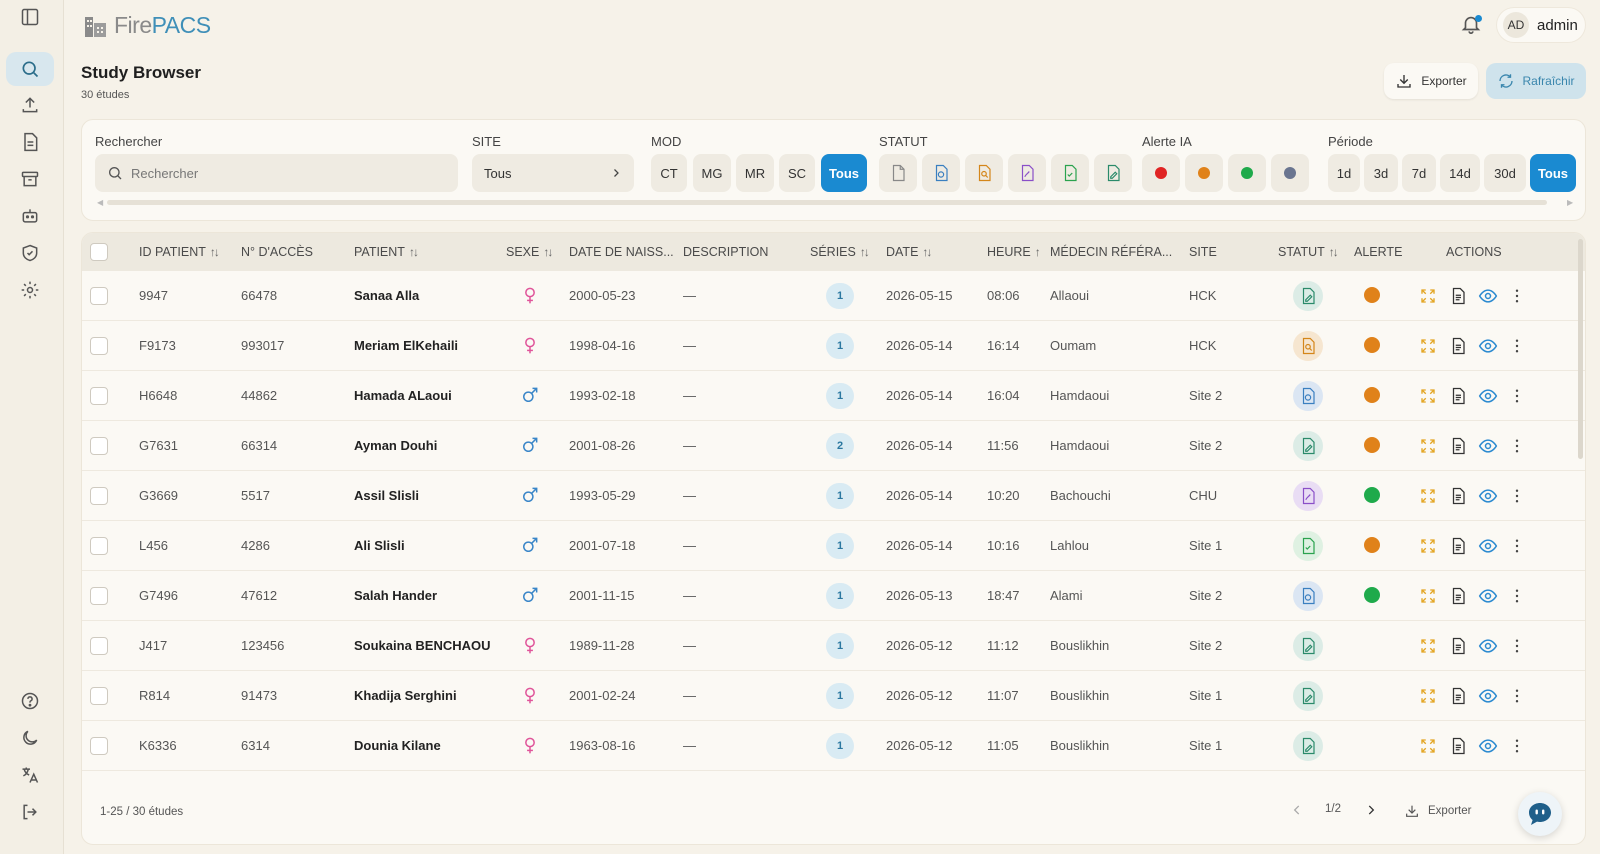 This screenshot has width=1600, height=854. What do you see at coordinates (1437, 811) in the screenshot?
I see `footer-export-button: Exporter` at bounding box center [1437, 811].